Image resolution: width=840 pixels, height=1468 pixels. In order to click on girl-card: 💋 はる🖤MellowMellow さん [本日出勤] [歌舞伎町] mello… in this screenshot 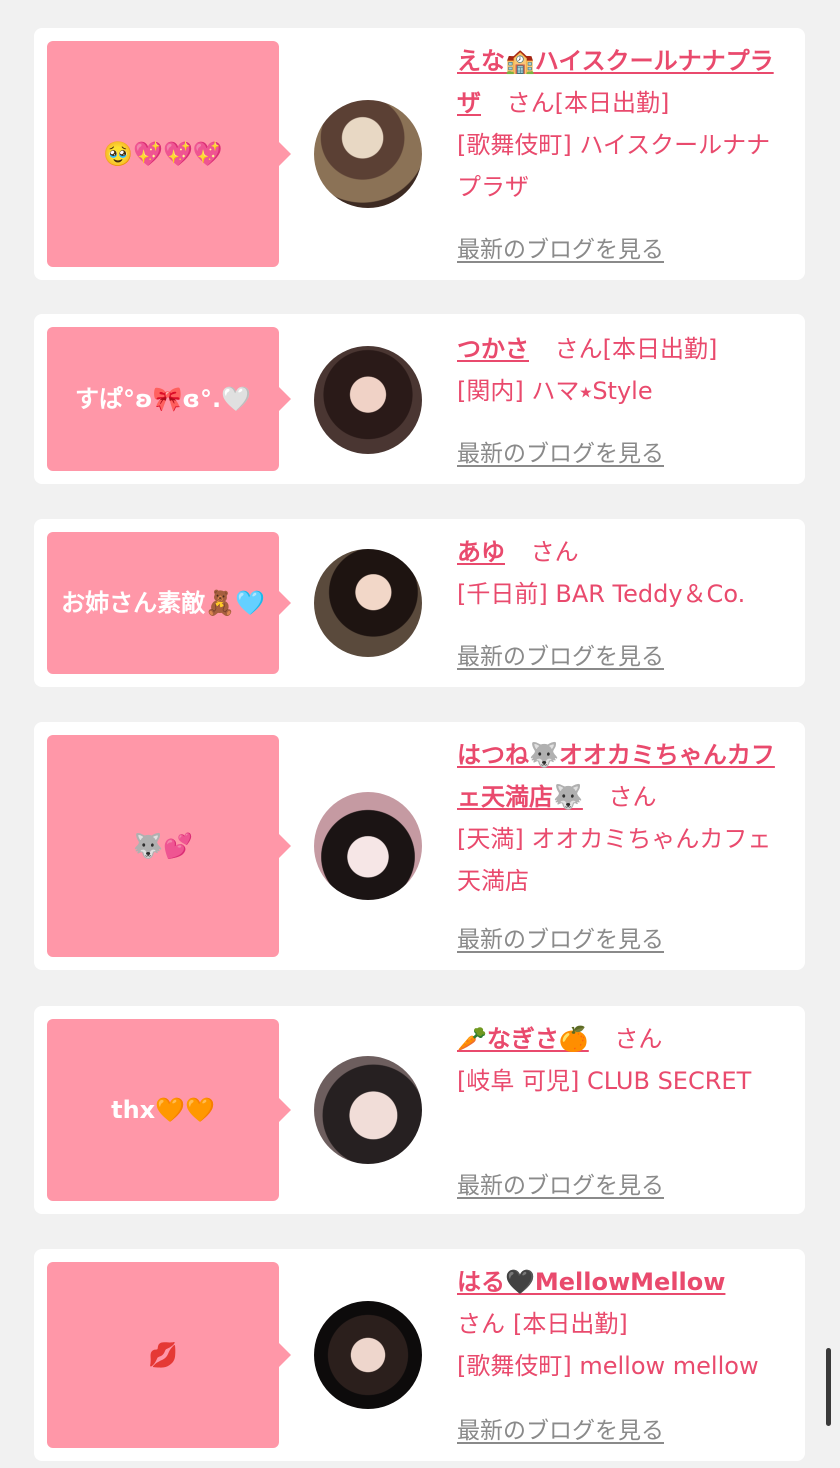, I will do `click(419, 1355)`.